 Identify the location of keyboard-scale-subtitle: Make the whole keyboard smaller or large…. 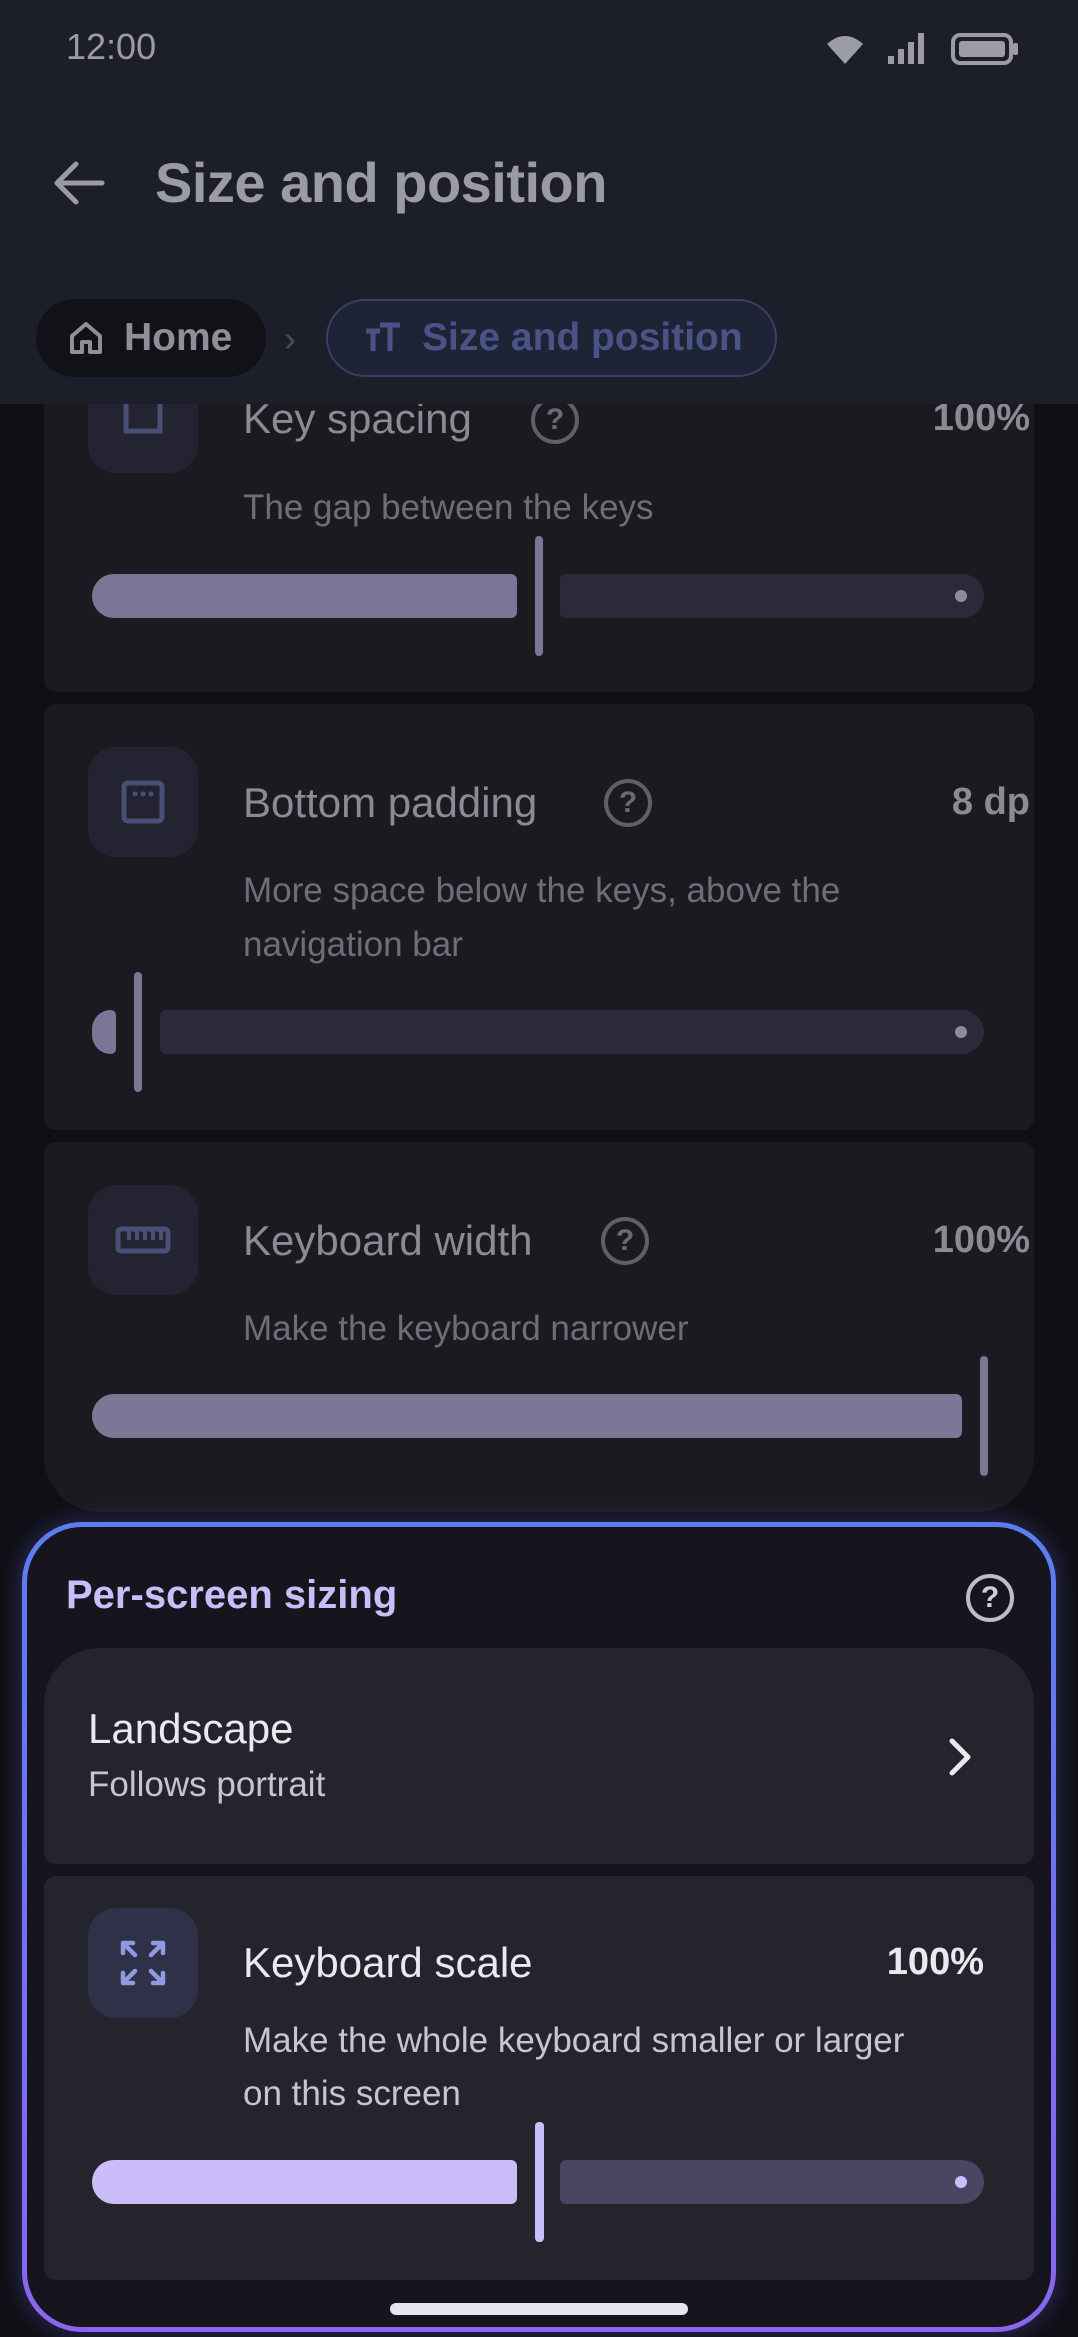
(574, 2067).